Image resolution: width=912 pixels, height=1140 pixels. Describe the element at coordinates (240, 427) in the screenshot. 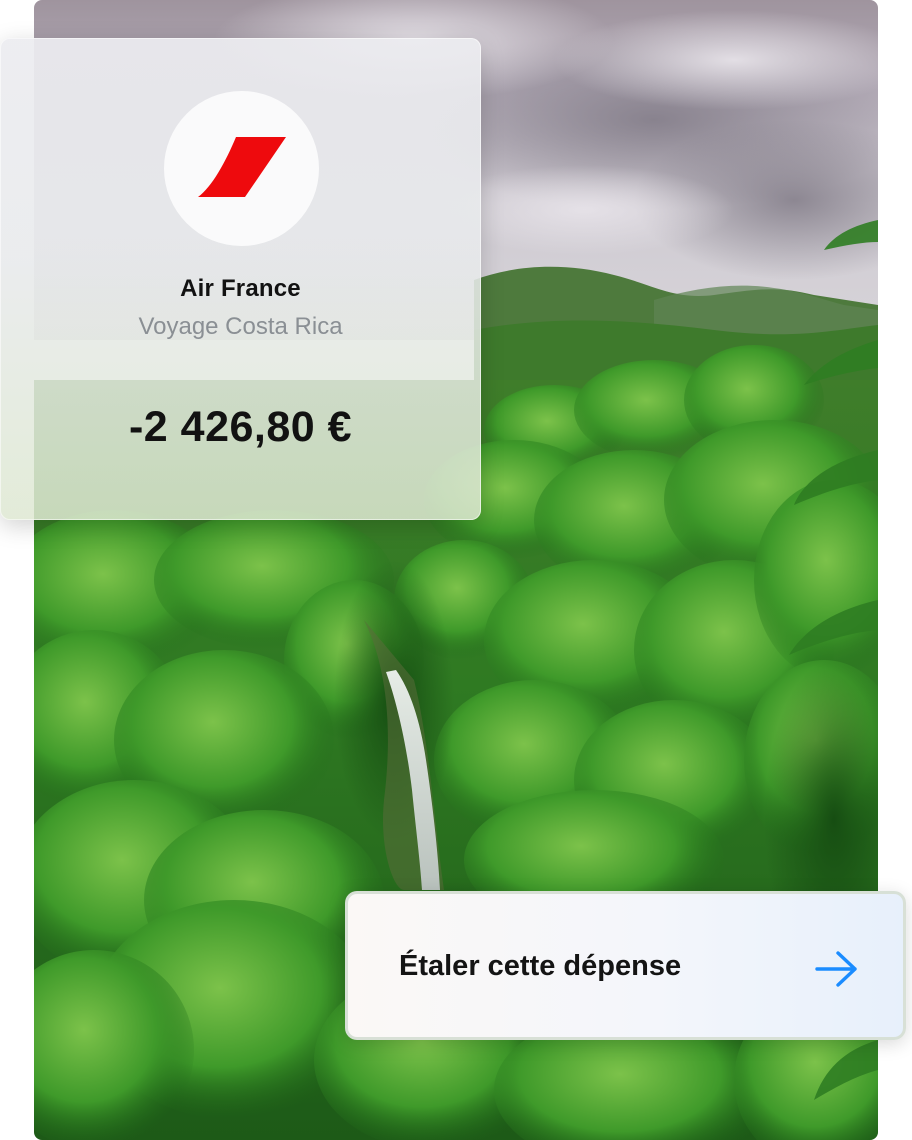

I see `transaction-amount: -2 426,80 €` at that location.